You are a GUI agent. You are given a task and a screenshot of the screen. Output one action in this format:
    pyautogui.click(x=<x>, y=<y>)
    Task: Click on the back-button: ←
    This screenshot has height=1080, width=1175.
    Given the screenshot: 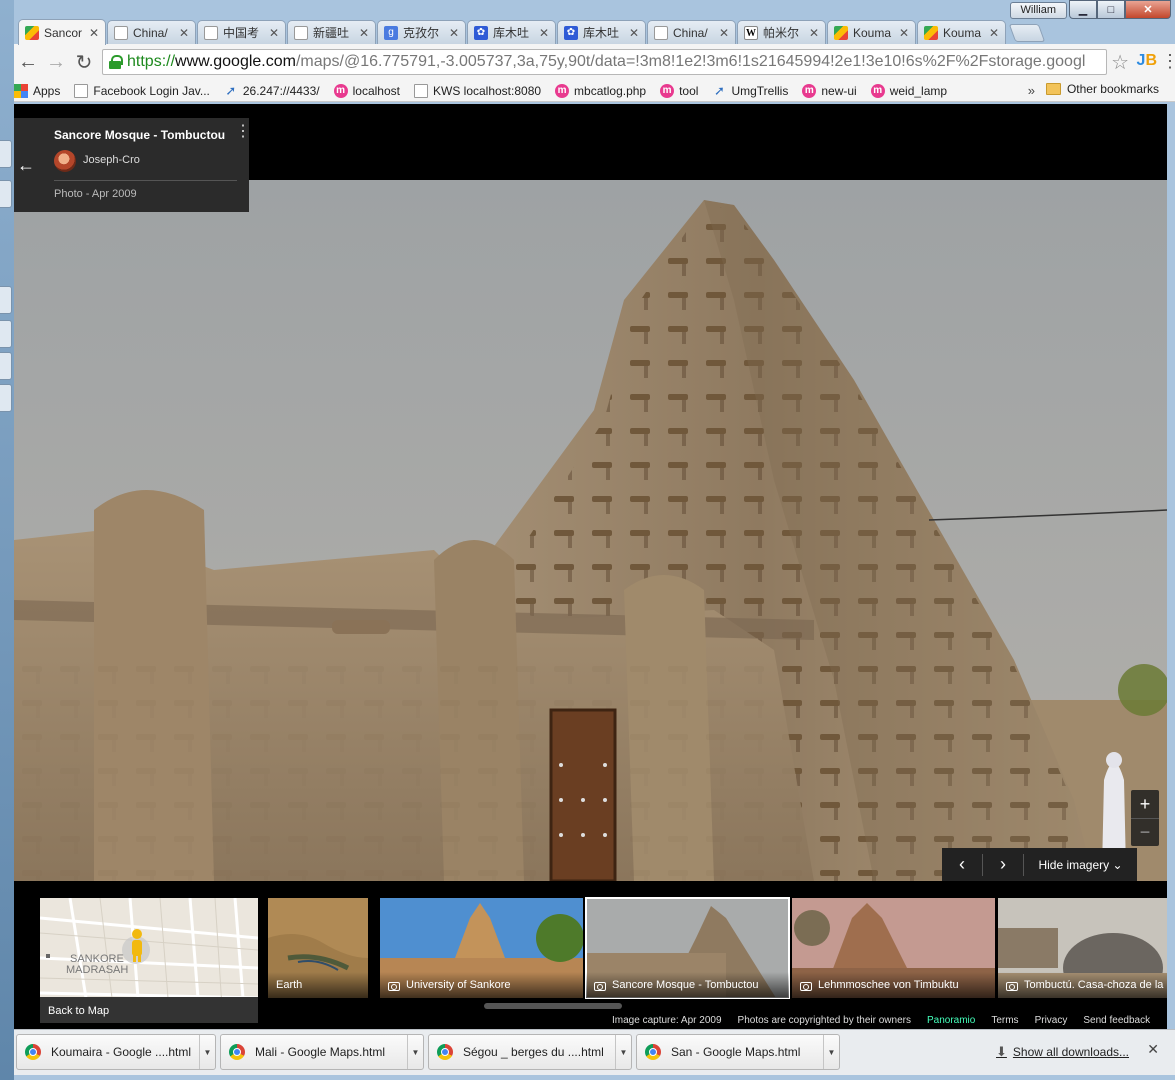 What is the action you would take?
    pyautogui.click(x=28, y=62)
    